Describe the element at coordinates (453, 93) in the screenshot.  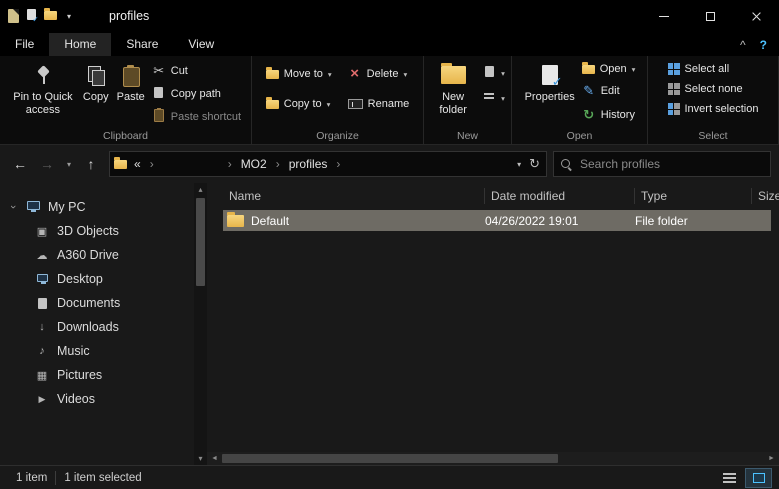
I see `new-folder-button: New folder` at that location.